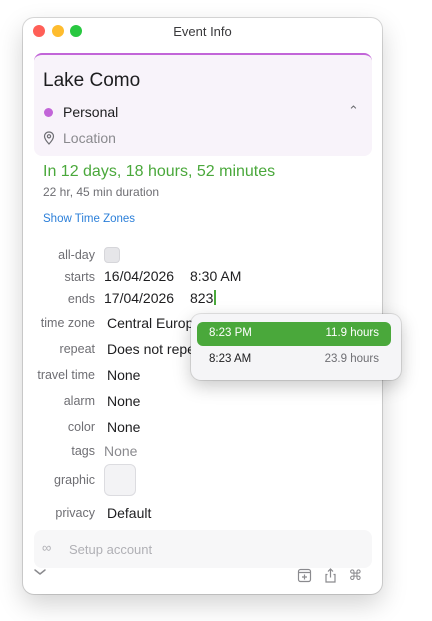 This screenshot has height=621, width=432. I want to click on time-suggestion-option: 8:23 AM 23.9 hours, so click(294, 360).